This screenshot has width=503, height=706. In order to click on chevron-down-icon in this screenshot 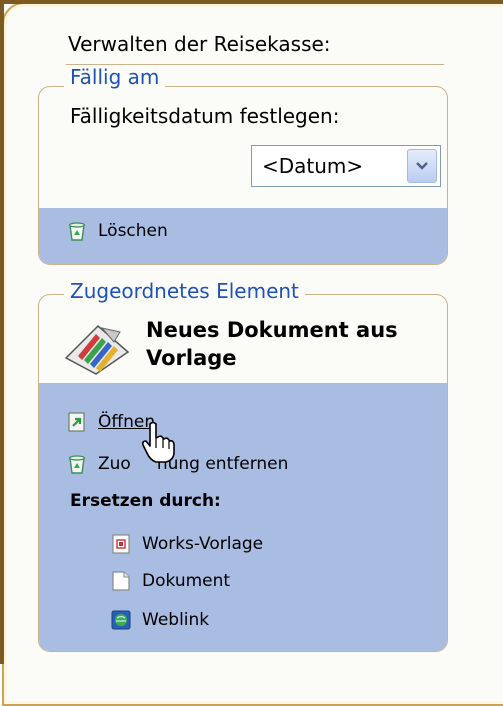, I will do `click(422, 166)`.